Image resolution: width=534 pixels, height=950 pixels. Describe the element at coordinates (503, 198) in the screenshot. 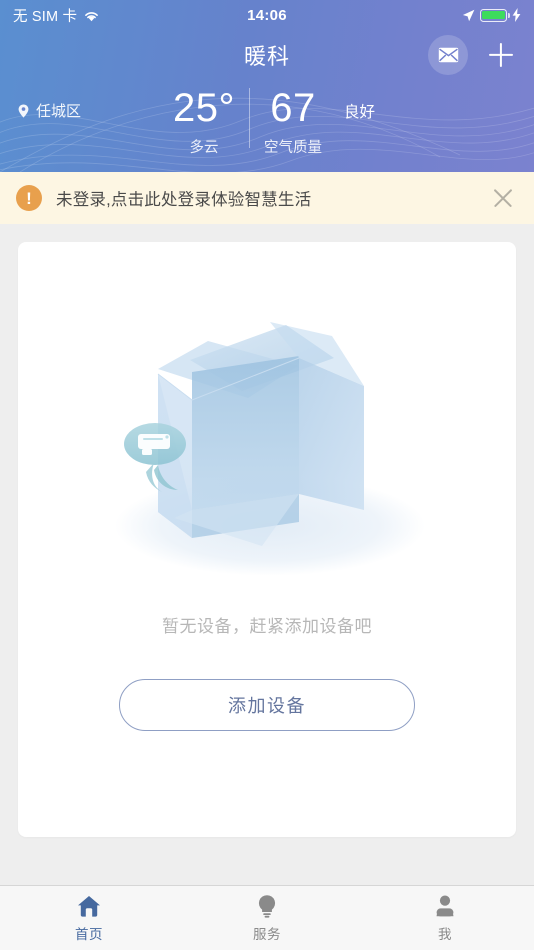

I see `close-icon` at that location.